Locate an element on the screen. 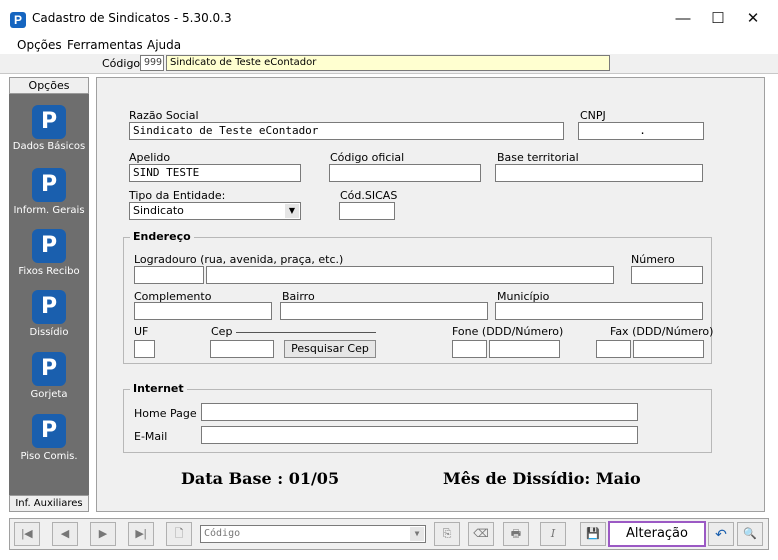  codigo-oficial-field is located at coordinates (405, 173).